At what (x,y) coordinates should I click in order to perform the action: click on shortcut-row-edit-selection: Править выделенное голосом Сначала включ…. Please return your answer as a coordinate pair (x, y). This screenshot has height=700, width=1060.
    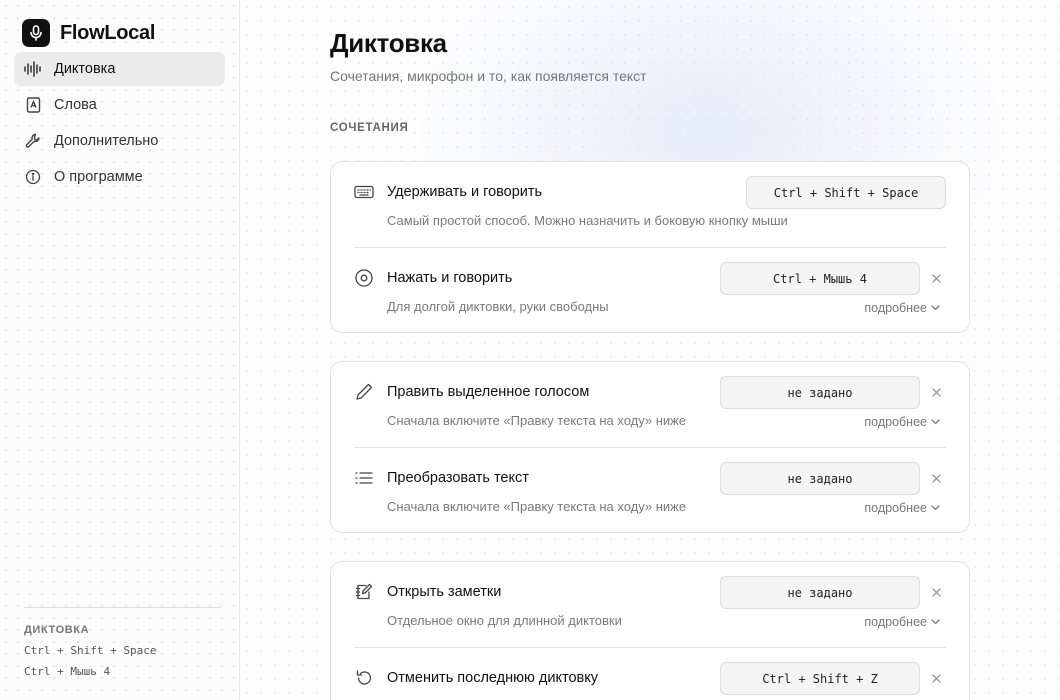
    Looking at the image, I should click on (650, 404).